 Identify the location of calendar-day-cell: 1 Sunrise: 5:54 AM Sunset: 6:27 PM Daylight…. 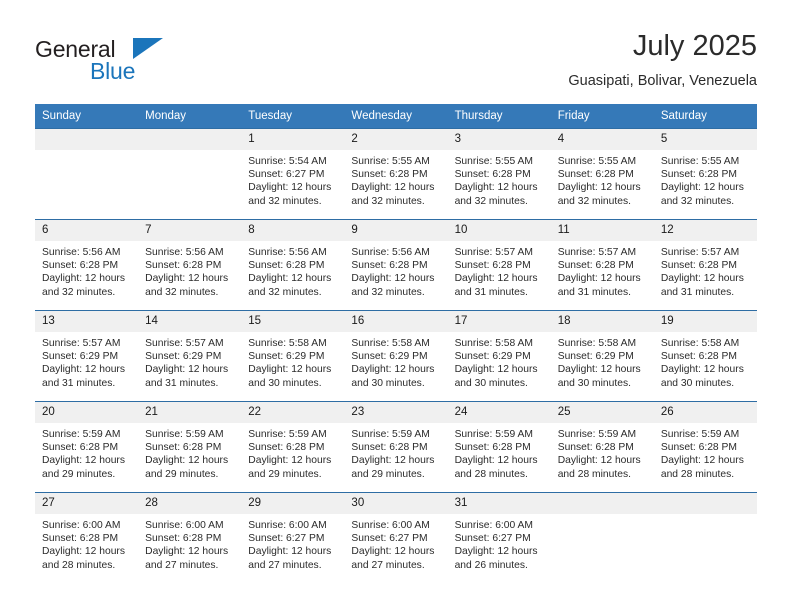
(293, 174).